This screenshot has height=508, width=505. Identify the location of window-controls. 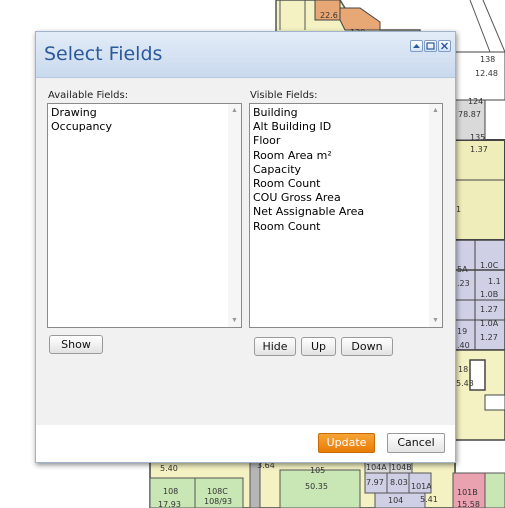
(430, 46).